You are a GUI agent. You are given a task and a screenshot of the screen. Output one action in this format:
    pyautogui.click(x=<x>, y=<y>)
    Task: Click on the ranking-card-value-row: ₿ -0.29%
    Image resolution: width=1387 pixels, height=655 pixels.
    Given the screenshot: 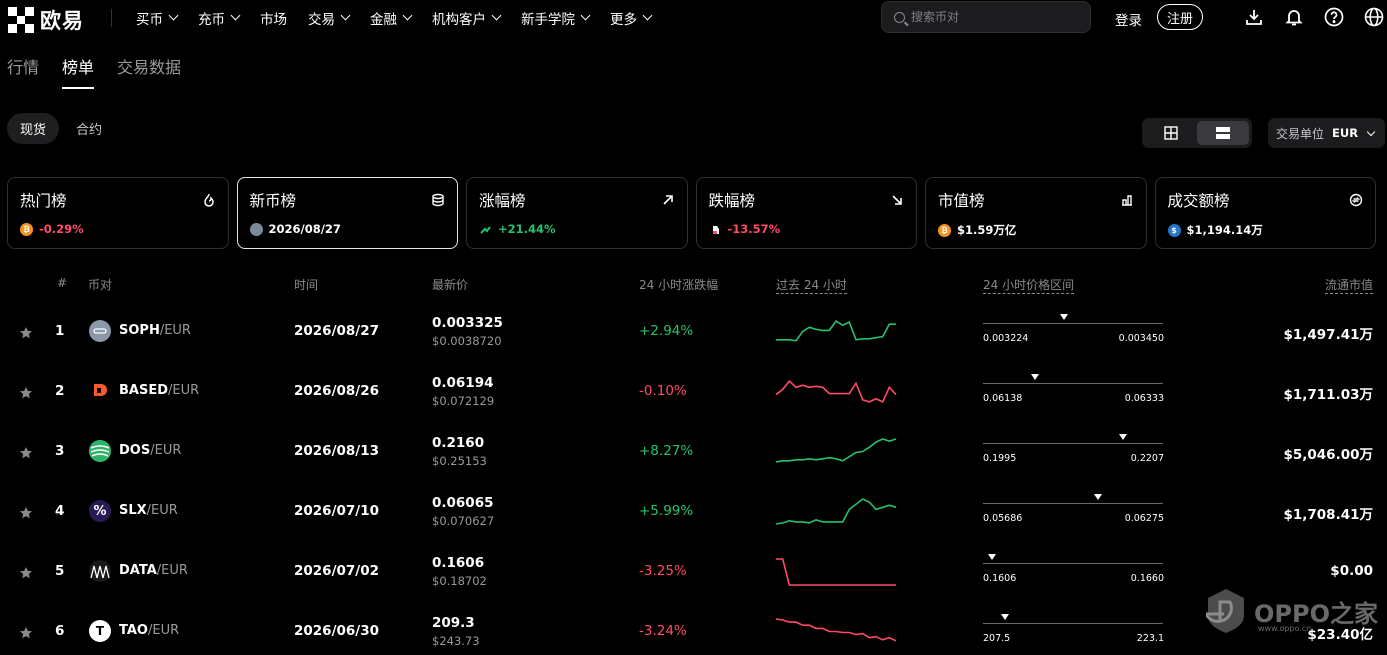 What is the action you would take?
    pyautogui.click(x=118, y=229)
    